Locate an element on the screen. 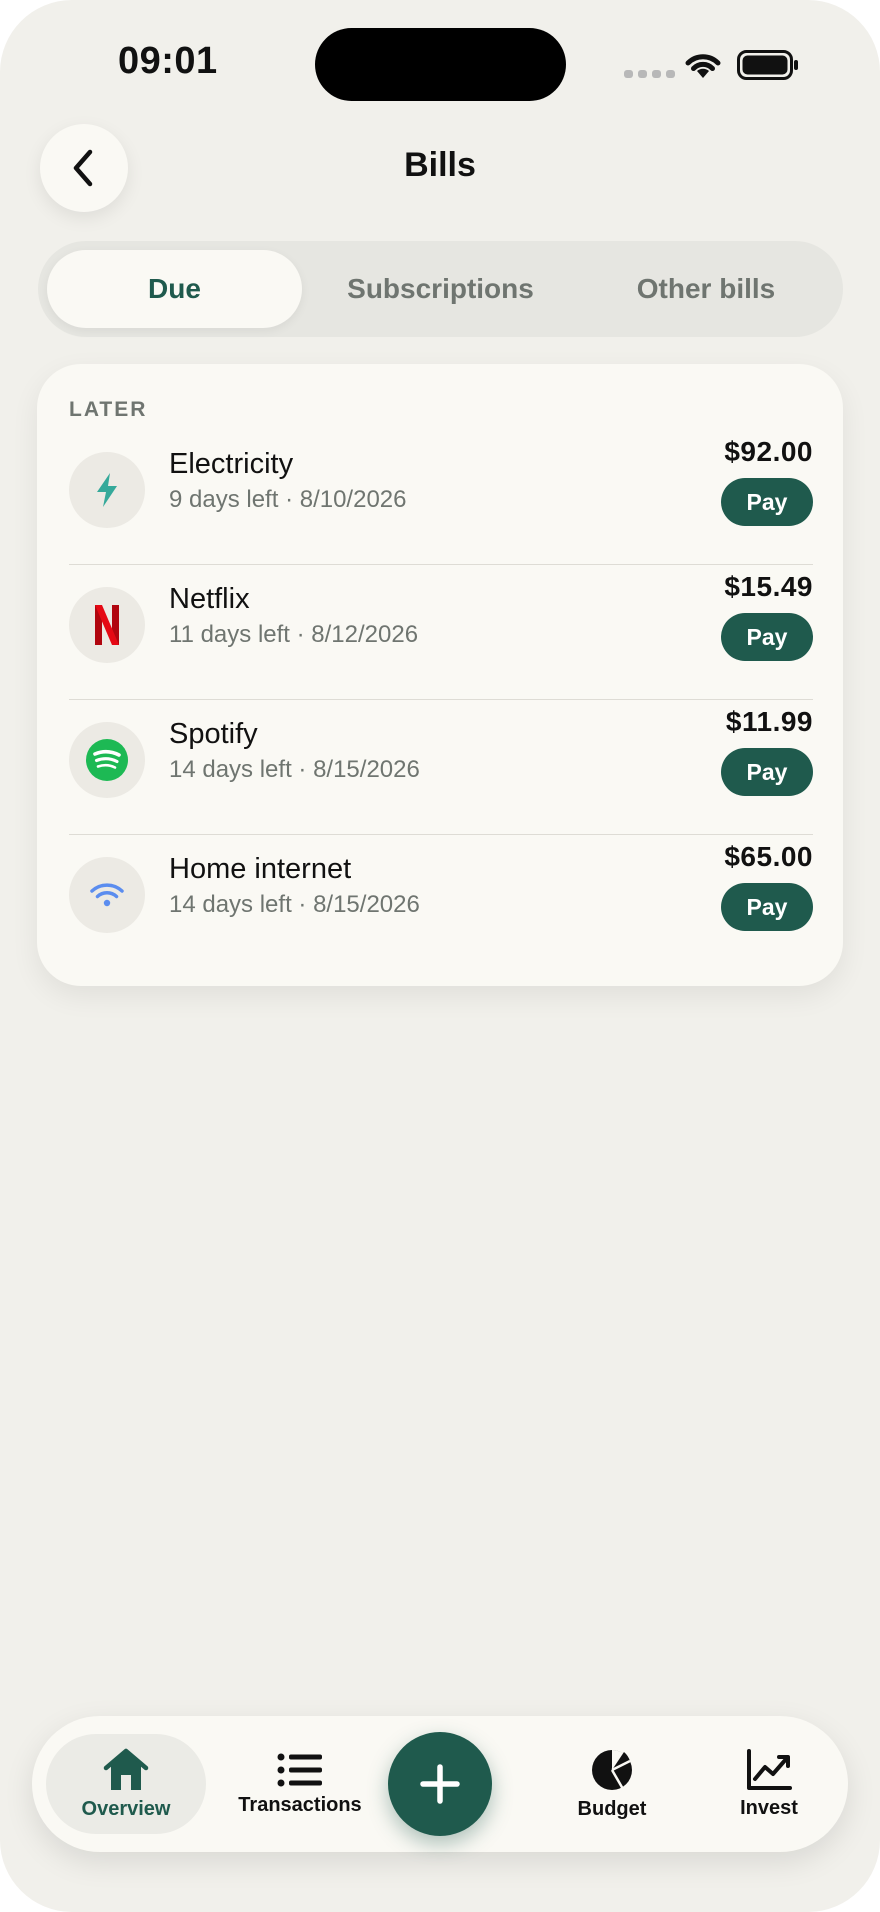 The image size is (880, 1912). nav-label: Budget is located at coordinates (612, 1808).